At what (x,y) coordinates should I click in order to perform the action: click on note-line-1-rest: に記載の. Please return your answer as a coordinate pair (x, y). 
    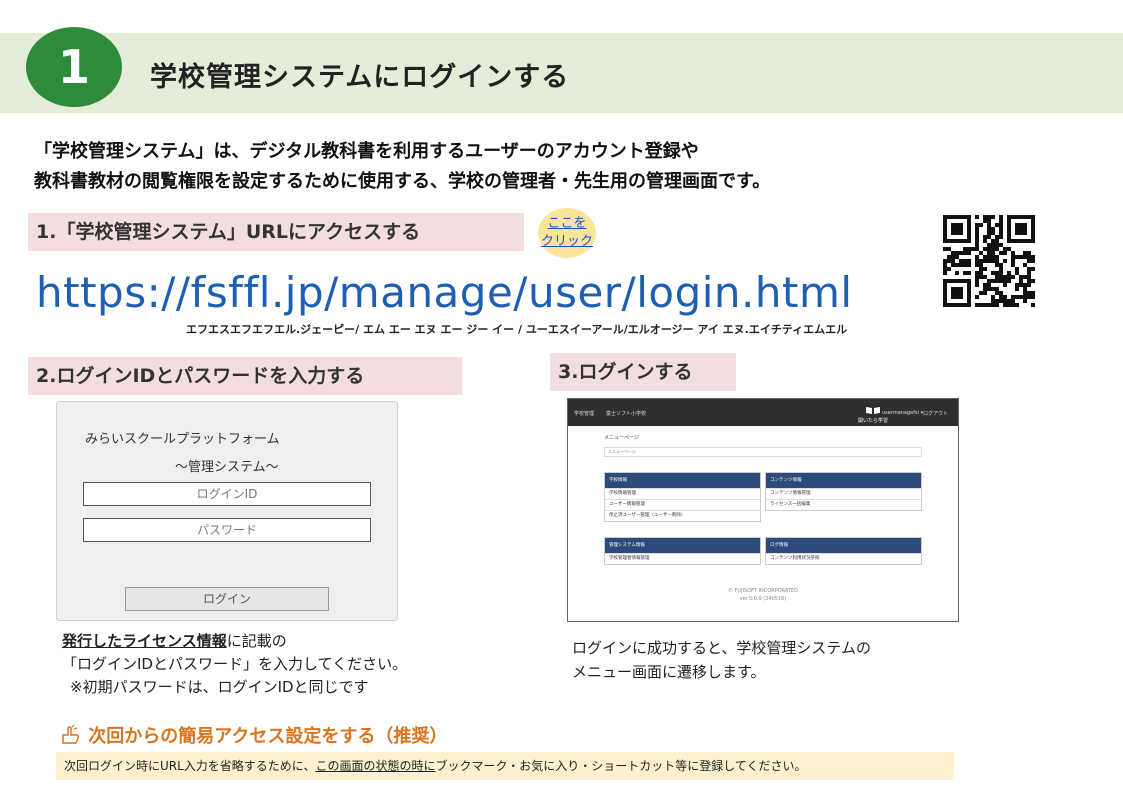
    Looking at the image, I should click on (256, 641).